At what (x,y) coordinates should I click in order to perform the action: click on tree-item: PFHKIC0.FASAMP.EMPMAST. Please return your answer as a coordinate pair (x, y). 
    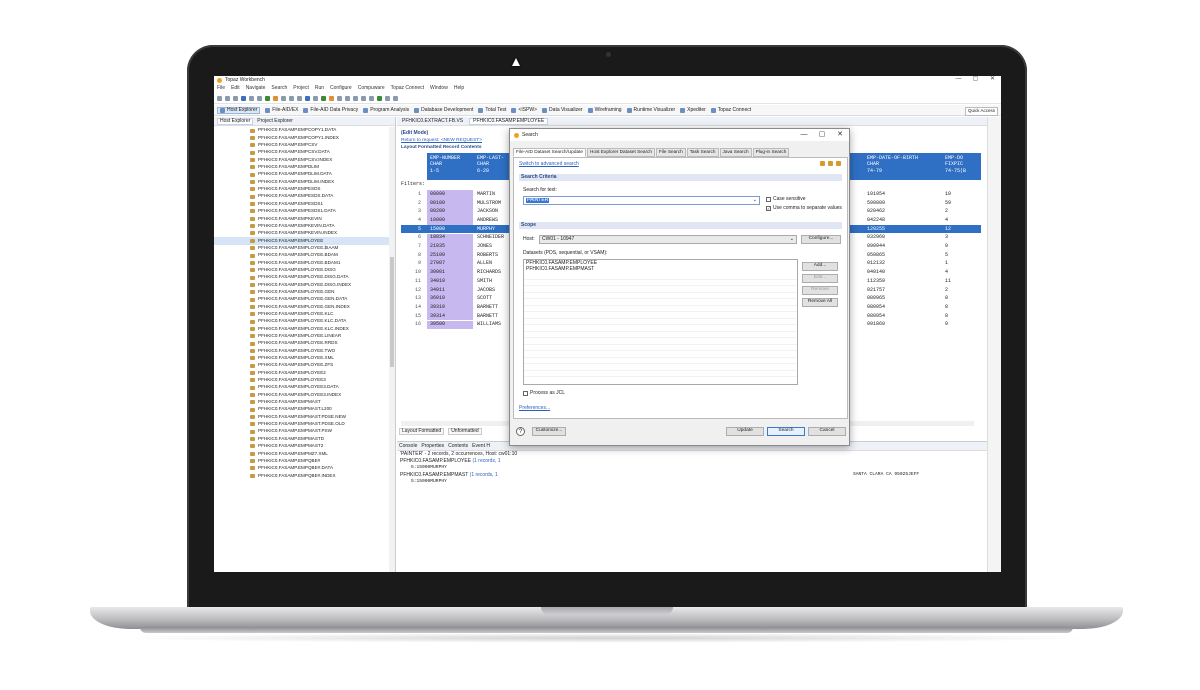
    Looking at the image, I should click on (301, 402).